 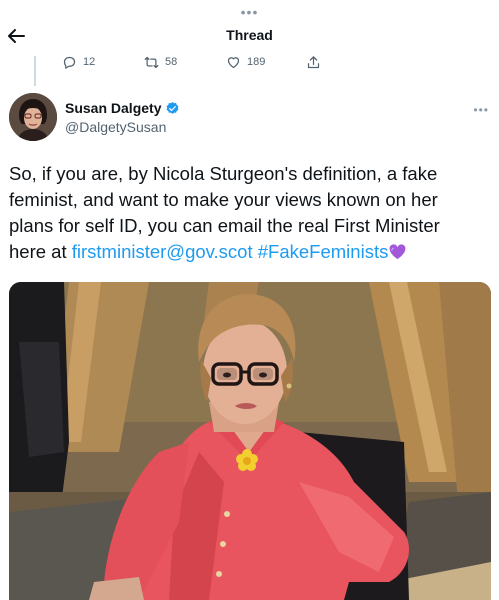 I want to click on hashtag-link: #FakeFeminists, so click(x=323, y=251).